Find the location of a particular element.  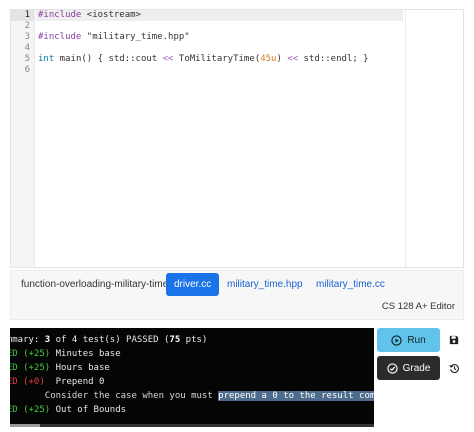

line-number: 3 is located at coordinates (27, 37).